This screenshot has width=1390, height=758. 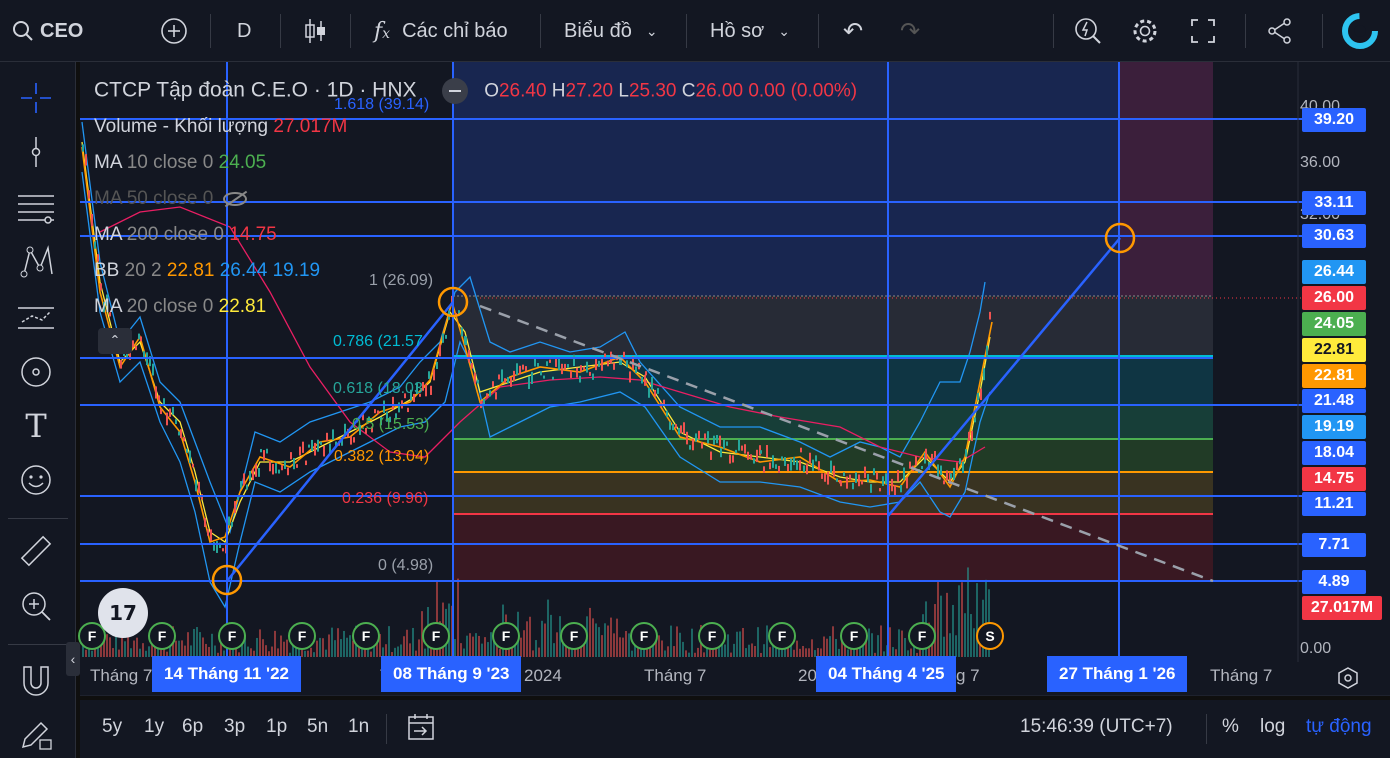 I want to click on legend-ma10: MA 10 close 0 24.05, so click(x=180, y=163).